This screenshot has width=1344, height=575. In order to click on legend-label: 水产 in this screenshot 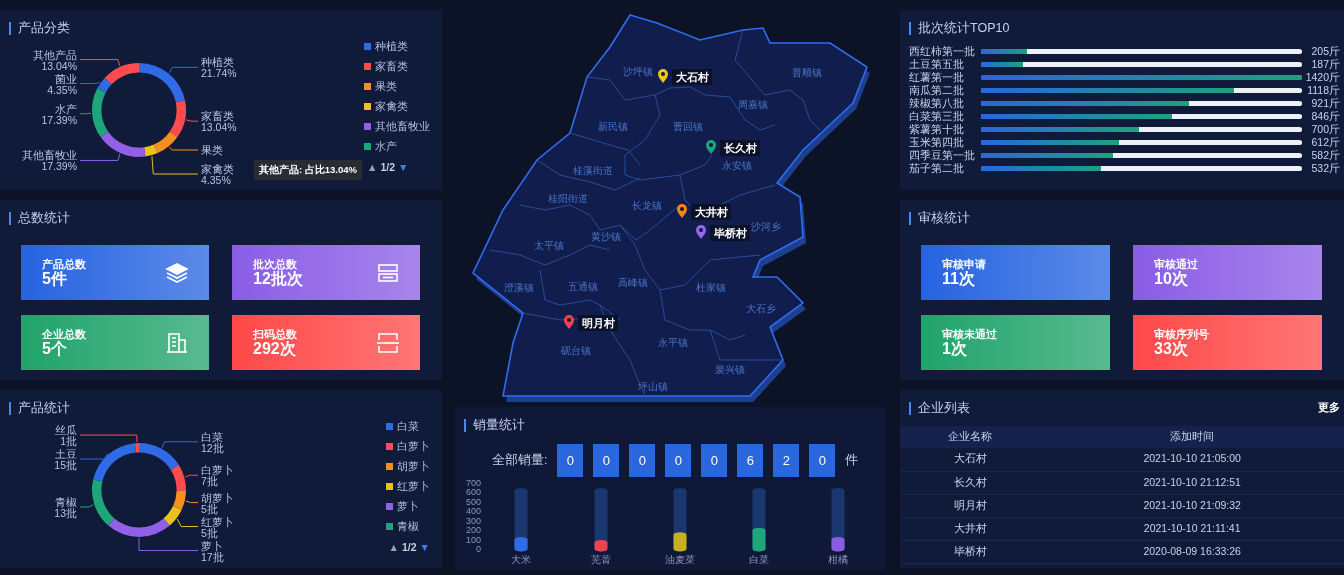, I will do `click(386, 146)`.